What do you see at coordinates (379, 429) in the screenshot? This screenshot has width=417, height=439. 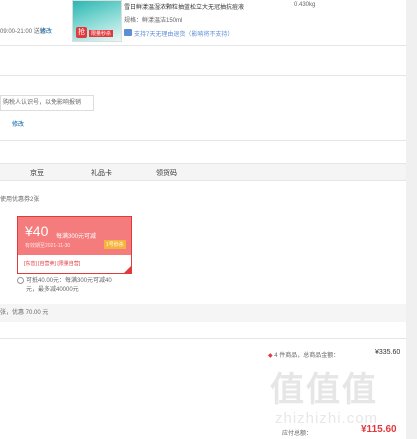 I see `total-value: ¥115.60` at bounding box center [379, 429].